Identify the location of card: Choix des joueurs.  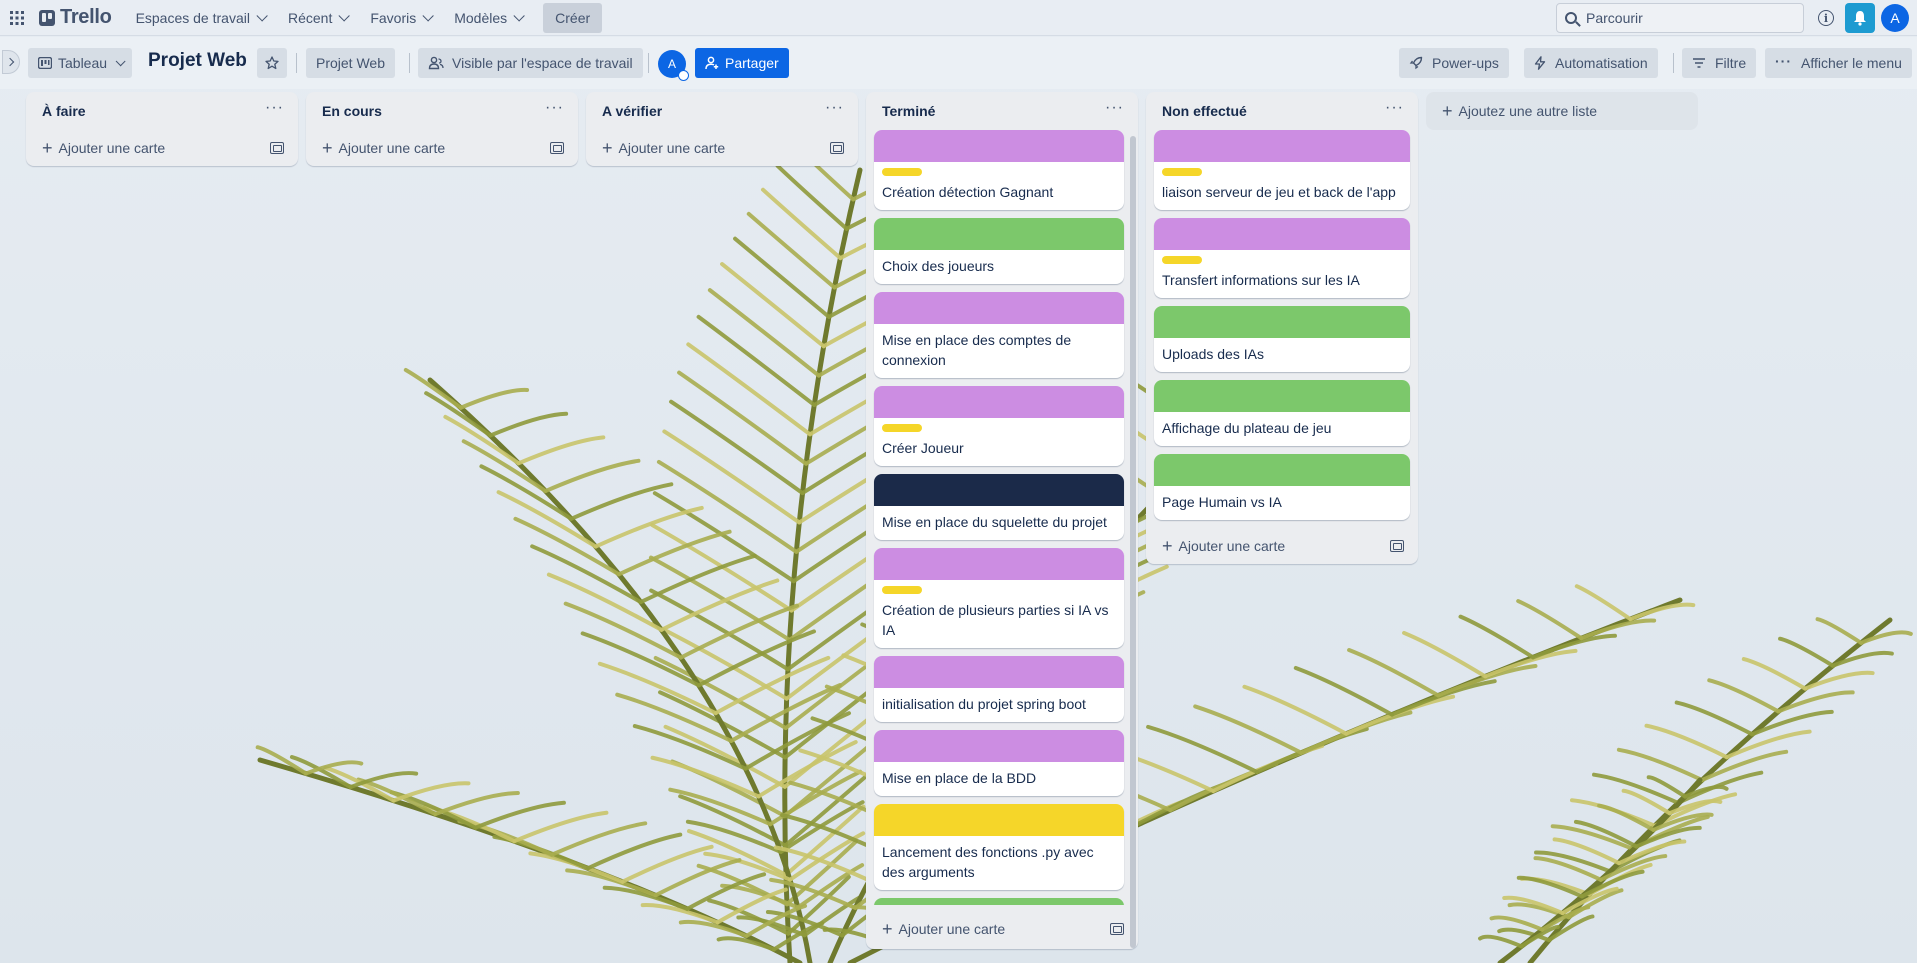
(999, 251).